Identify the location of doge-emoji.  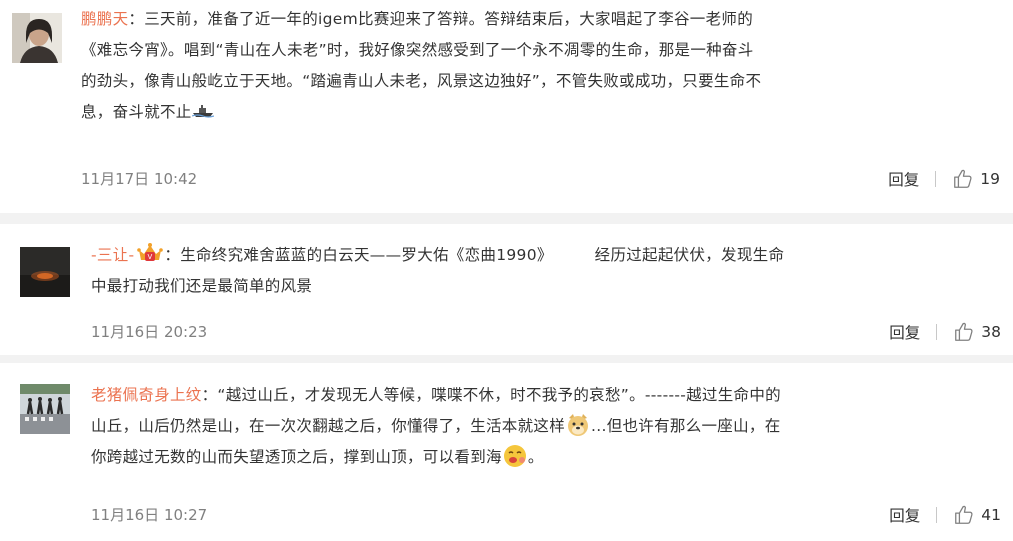
(578, 425).